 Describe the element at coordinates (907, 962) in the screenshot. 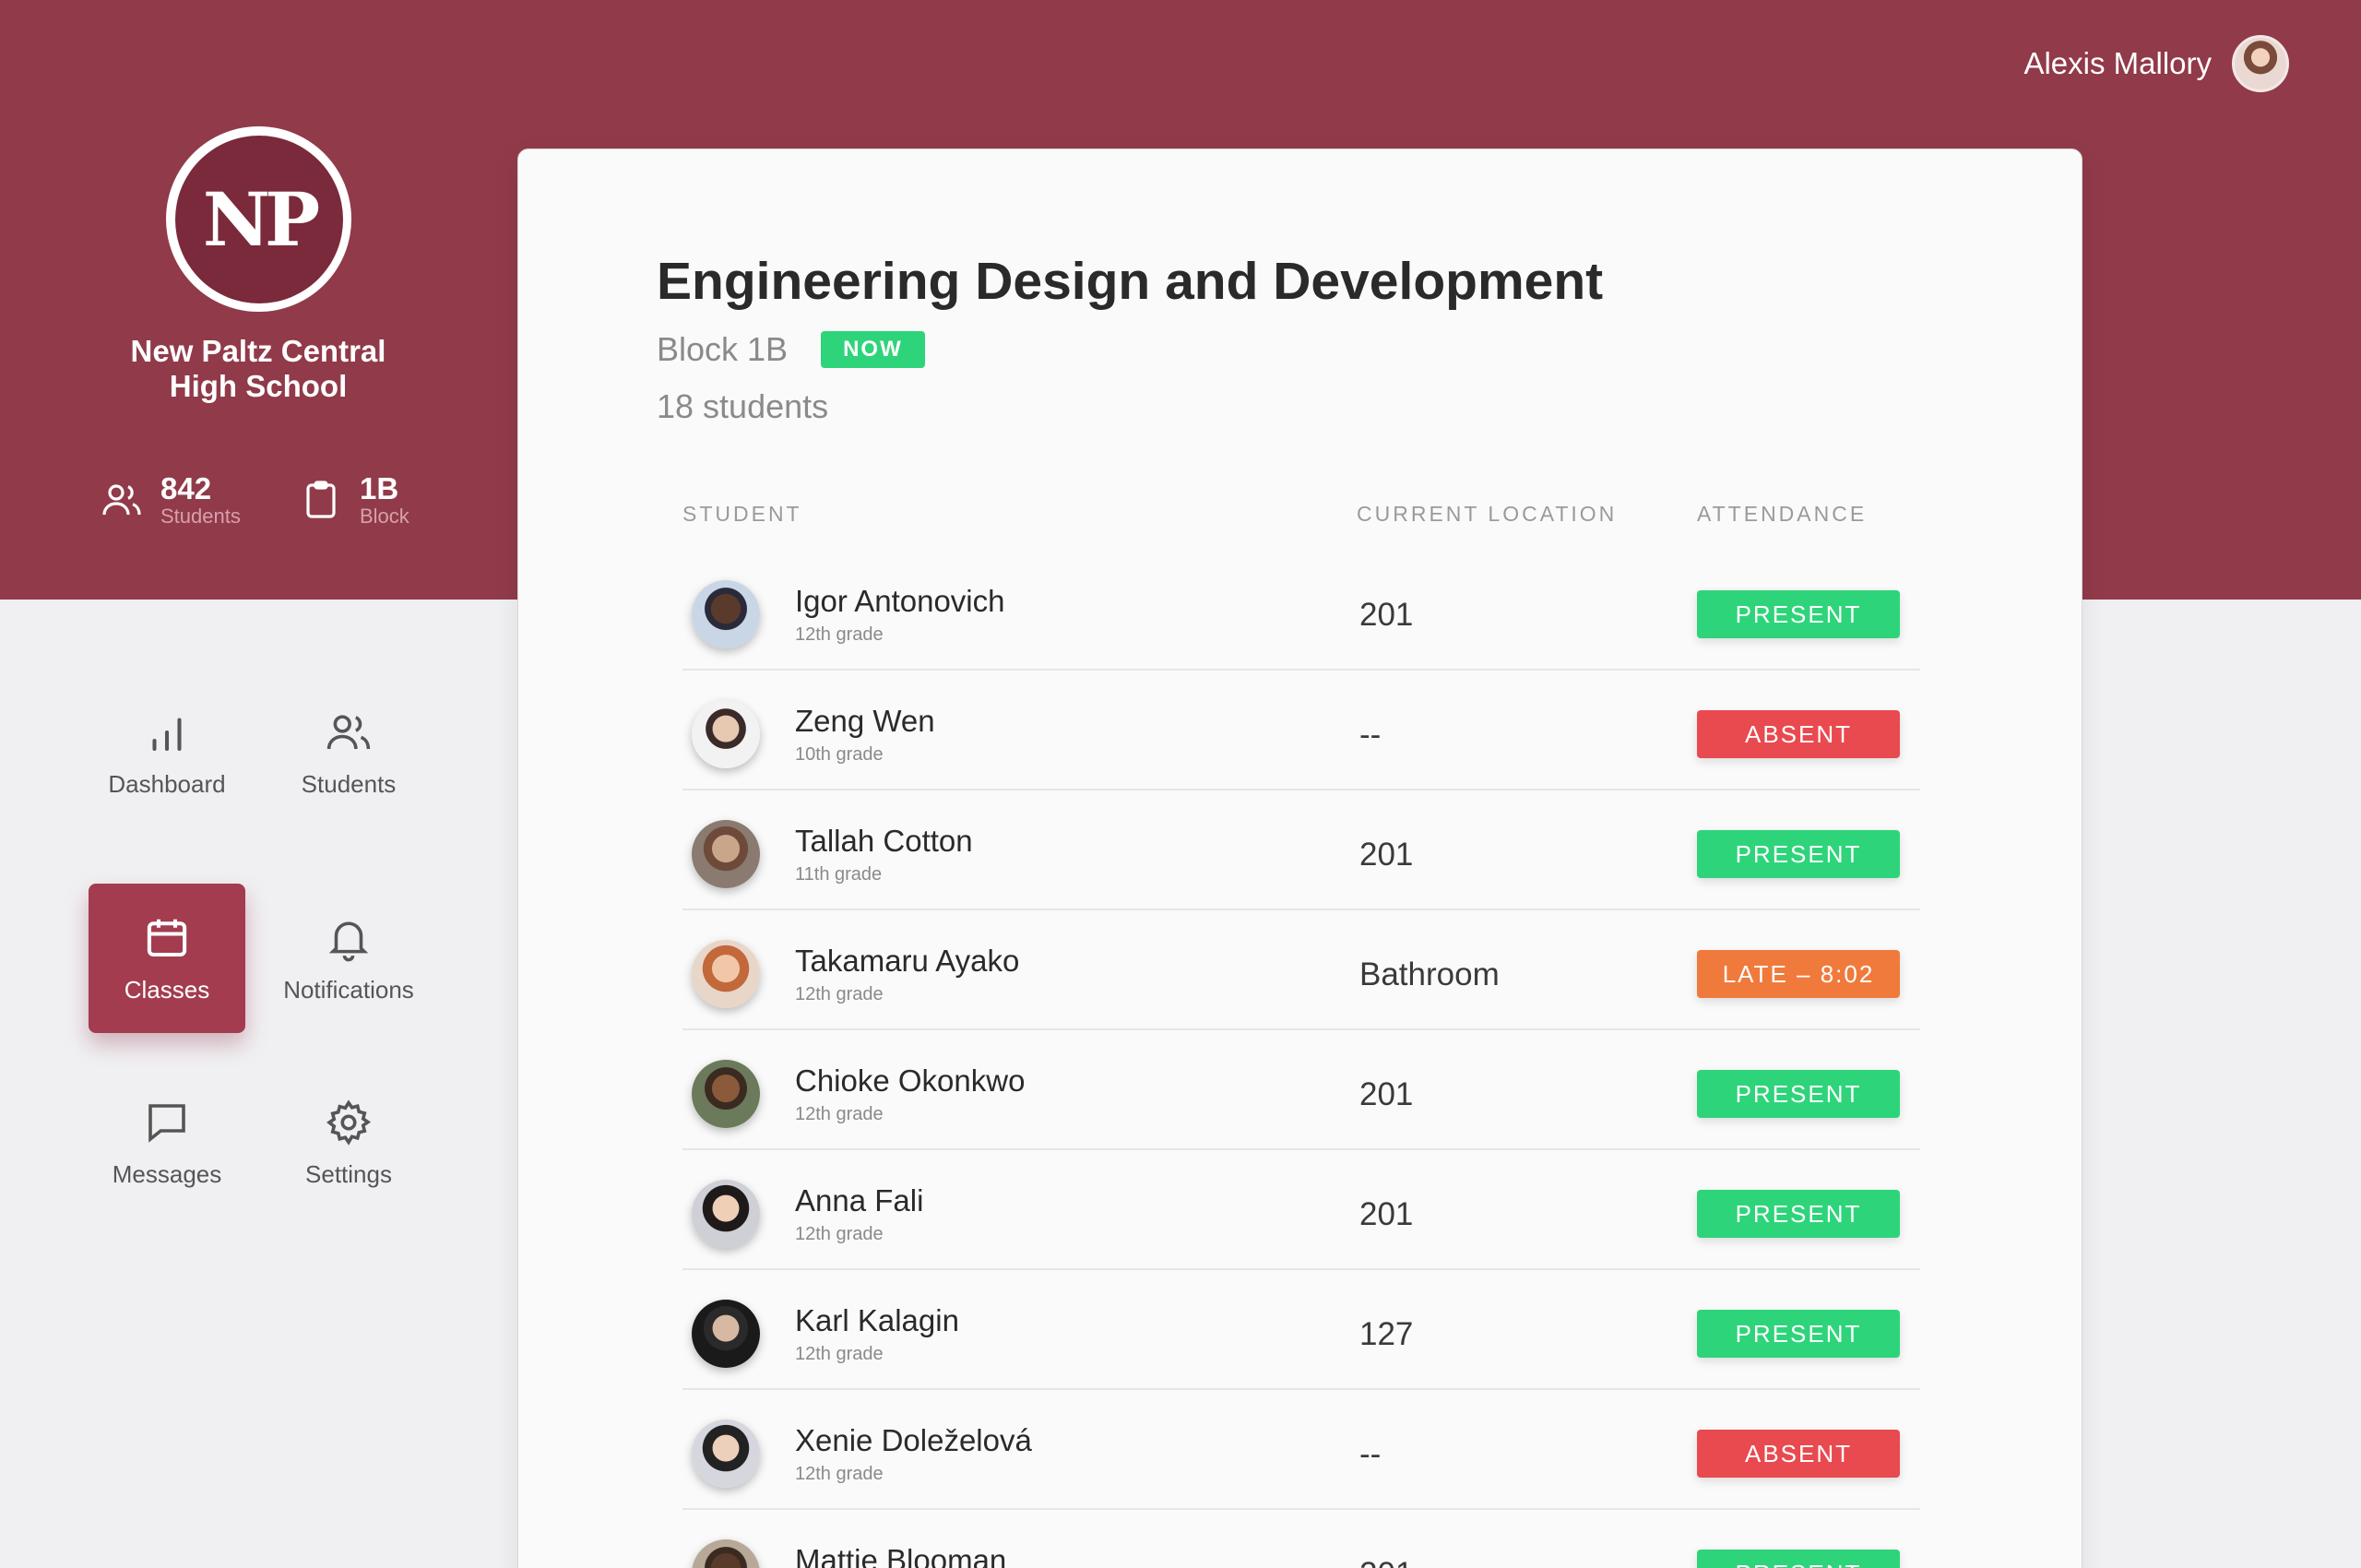

I see `student-name: Takamaru Ayako` at that location.